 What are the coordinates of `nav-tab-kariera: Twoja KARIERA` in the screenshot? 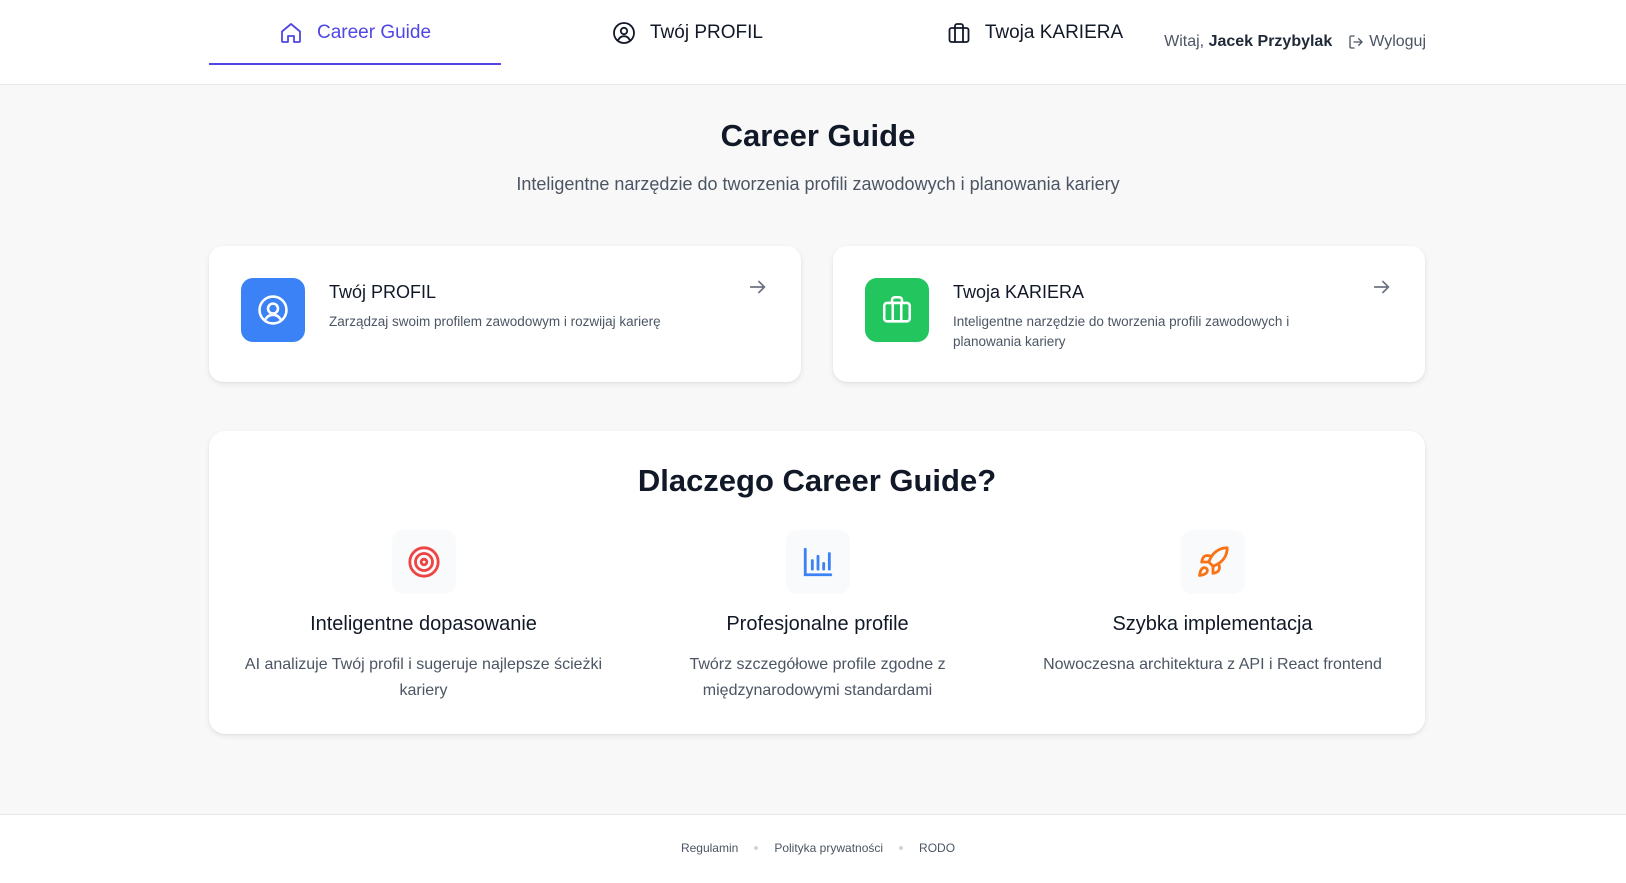 It's located at (1035, 32).